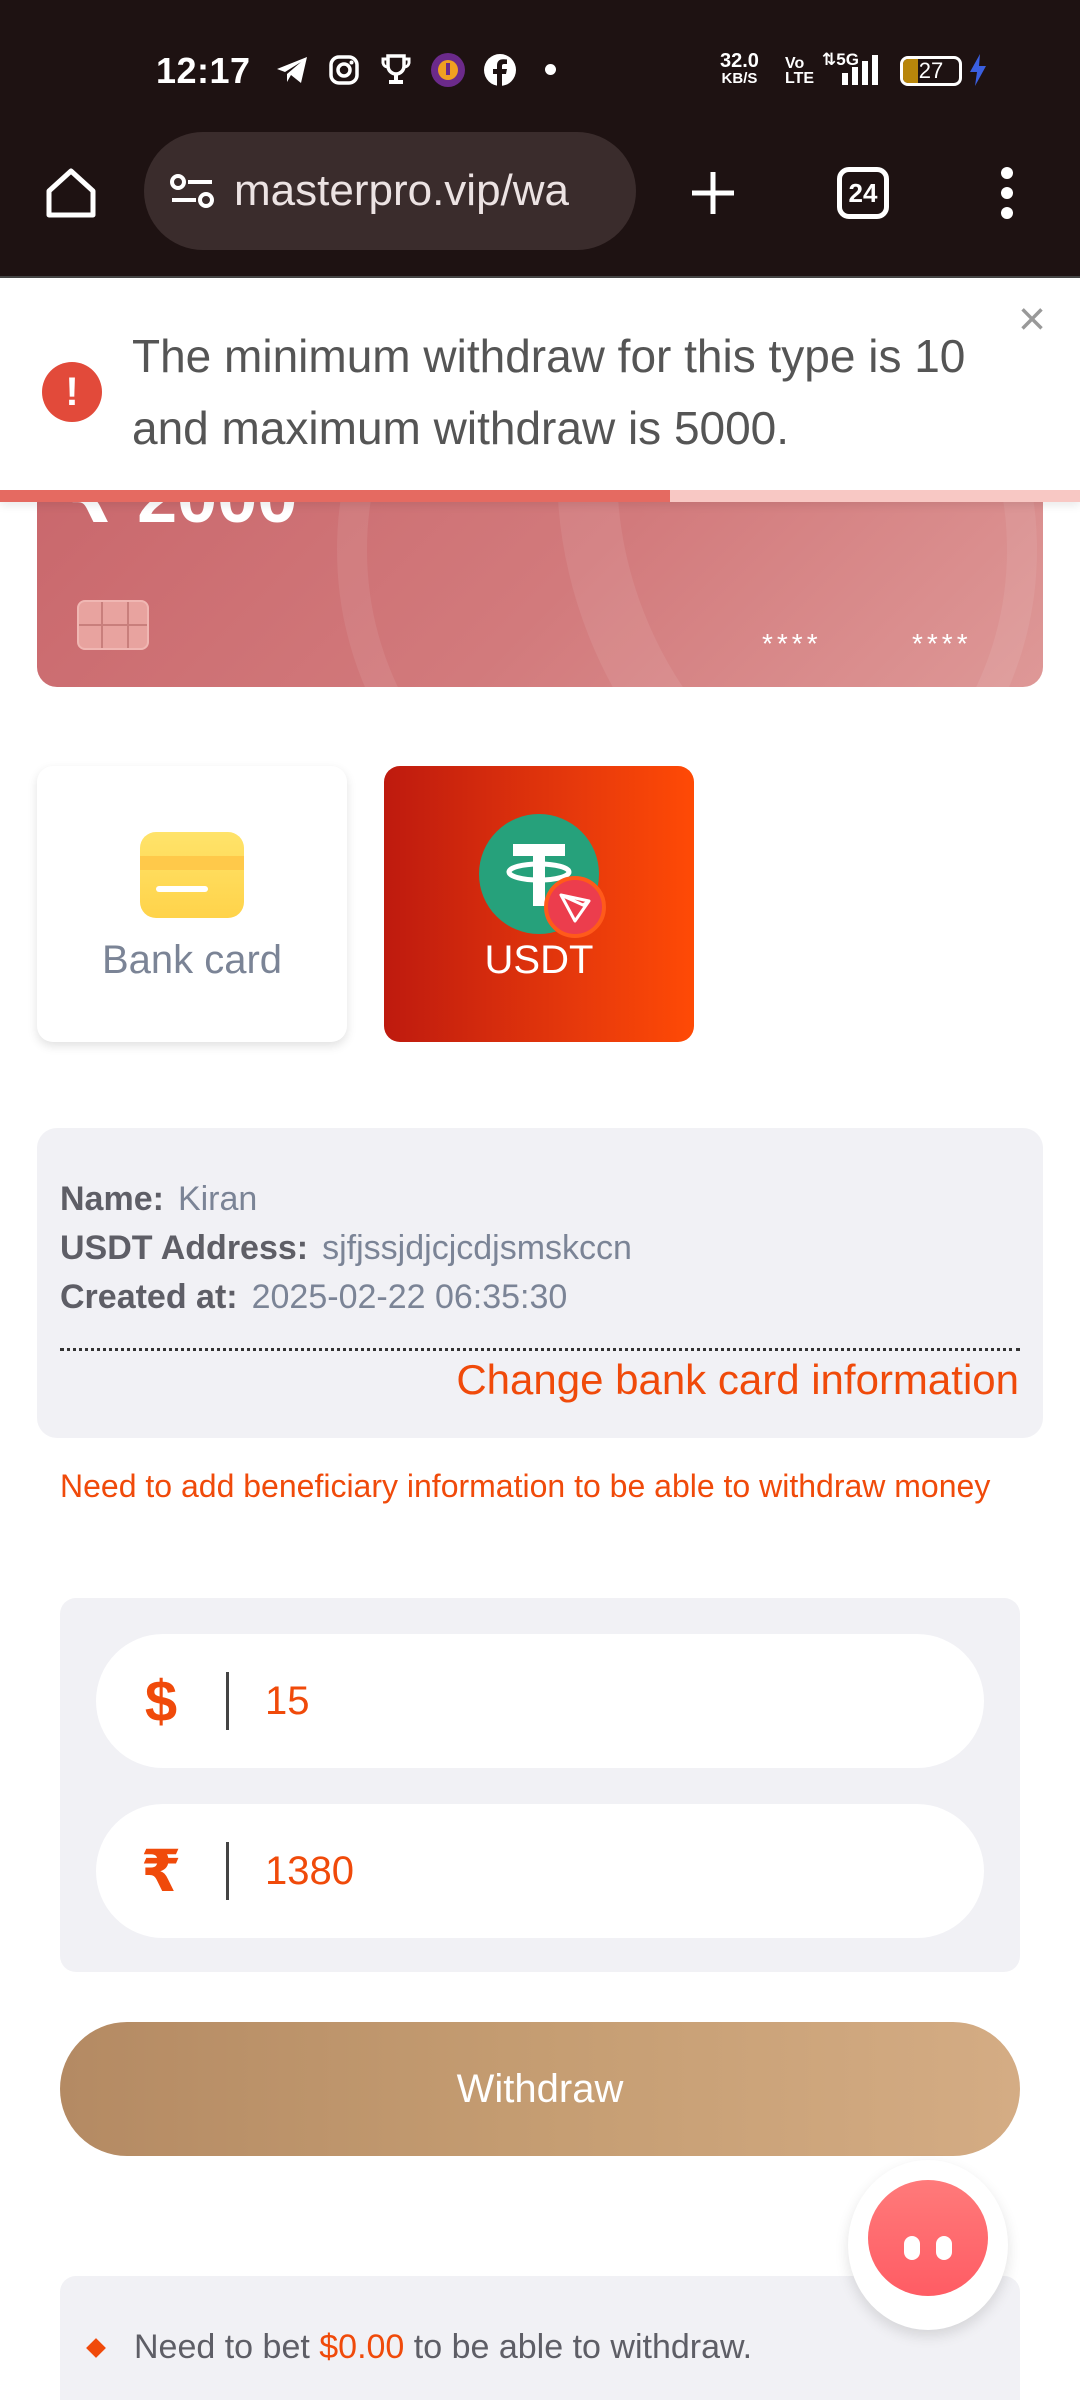  Describe the element at coordinates (737, 1380) in the screenshot. I see `change-bank-info-link: Change bank card information` at that location.